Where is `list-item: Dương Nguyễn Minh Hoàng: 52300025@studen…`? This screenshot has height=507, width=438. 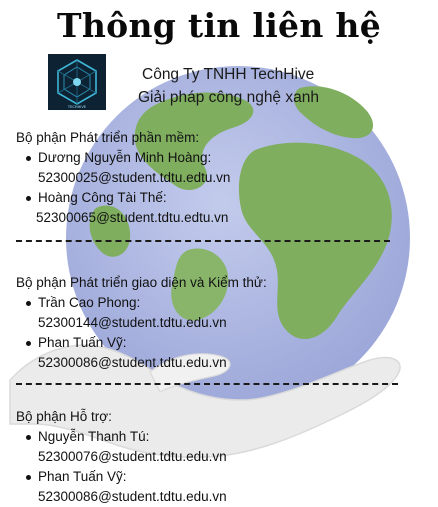
list-item: Dương Nguyễn Minh Hoàng: 52300025@studen… is located at coordinates (221, 168).